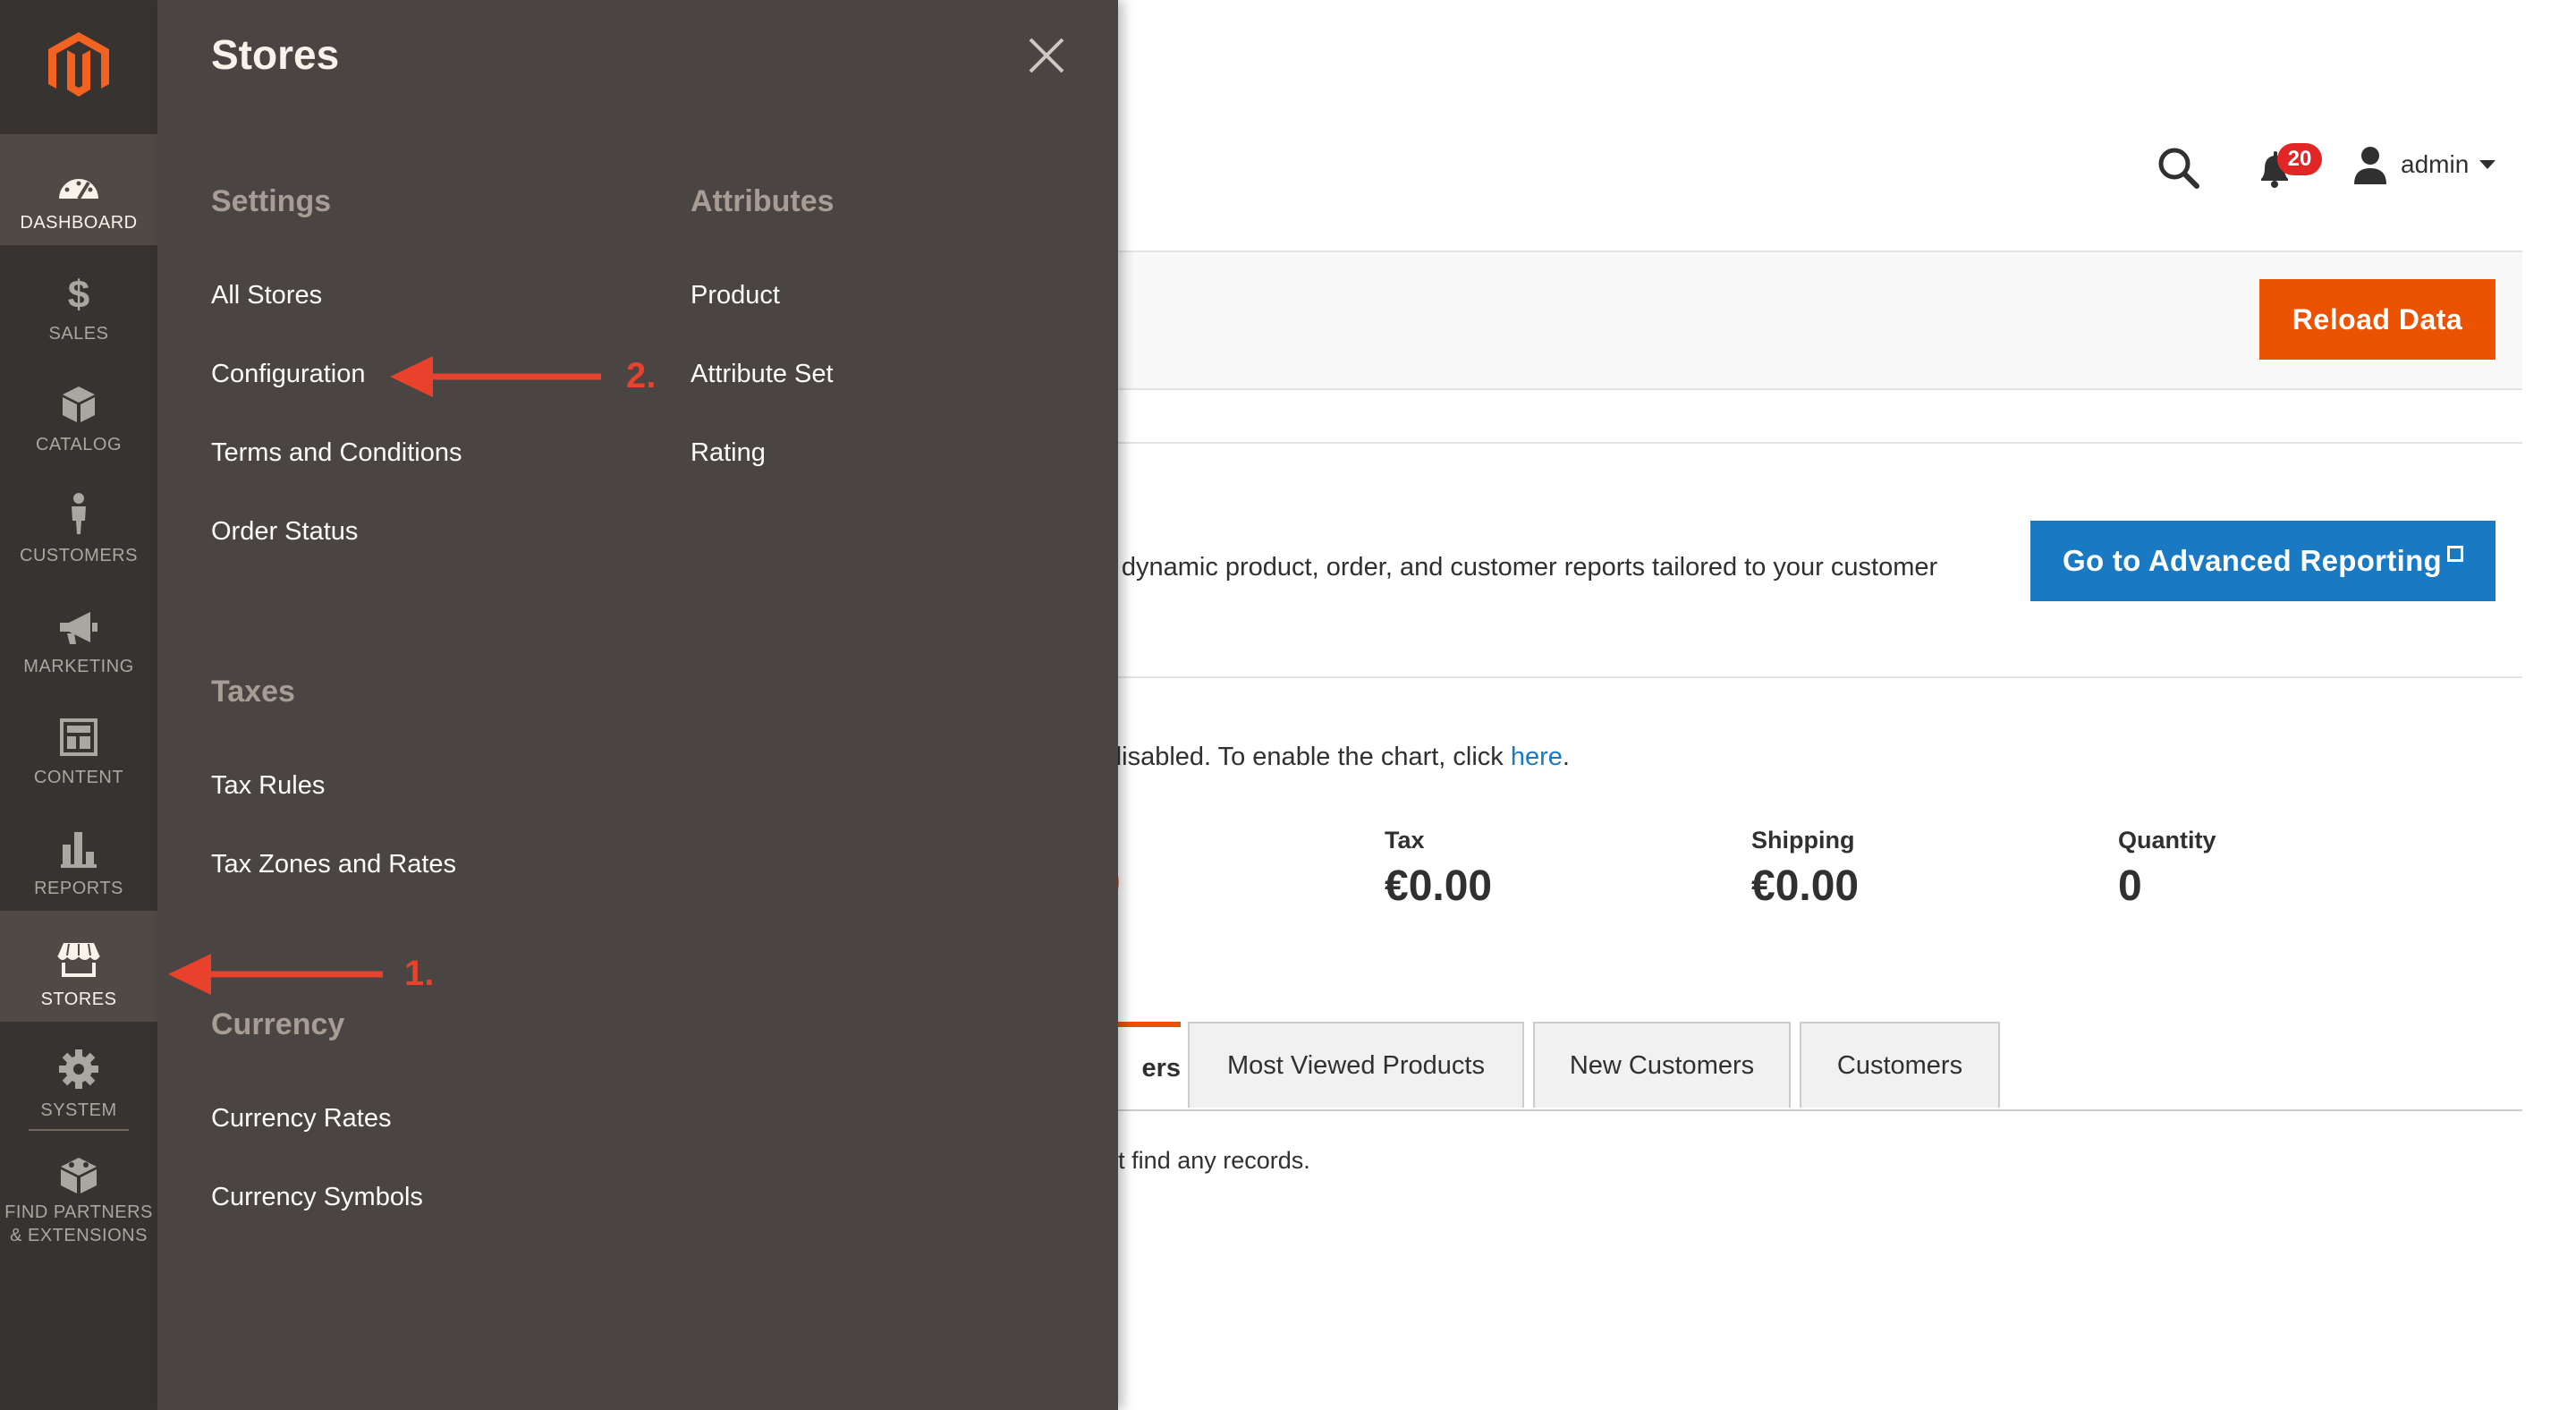 This screenshot has height=1410, width=2576. I want to click on layout-icon, so click(78, 737).